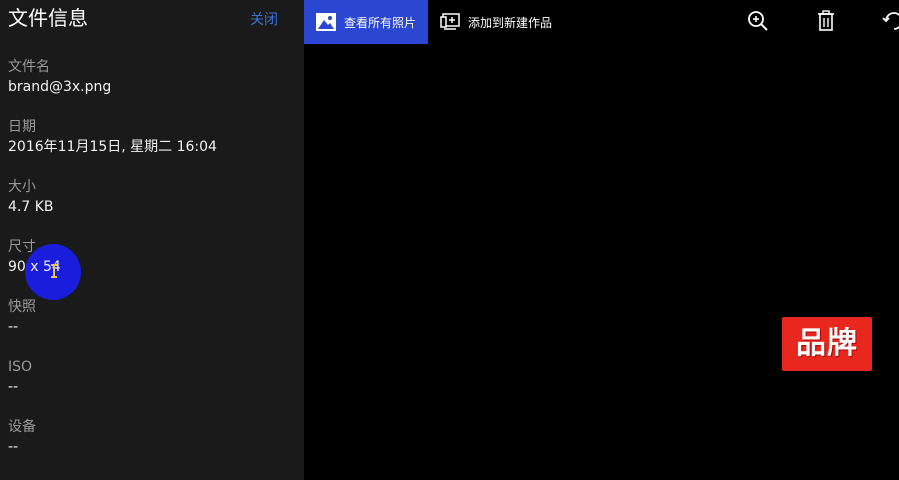 Image resolution: width=899 pixels, height=480 pixels. What do you see at coordinates (22, 247) in the screenshot?
I see `dimensions-label: 尺寸` at bounding box center [22, 247].